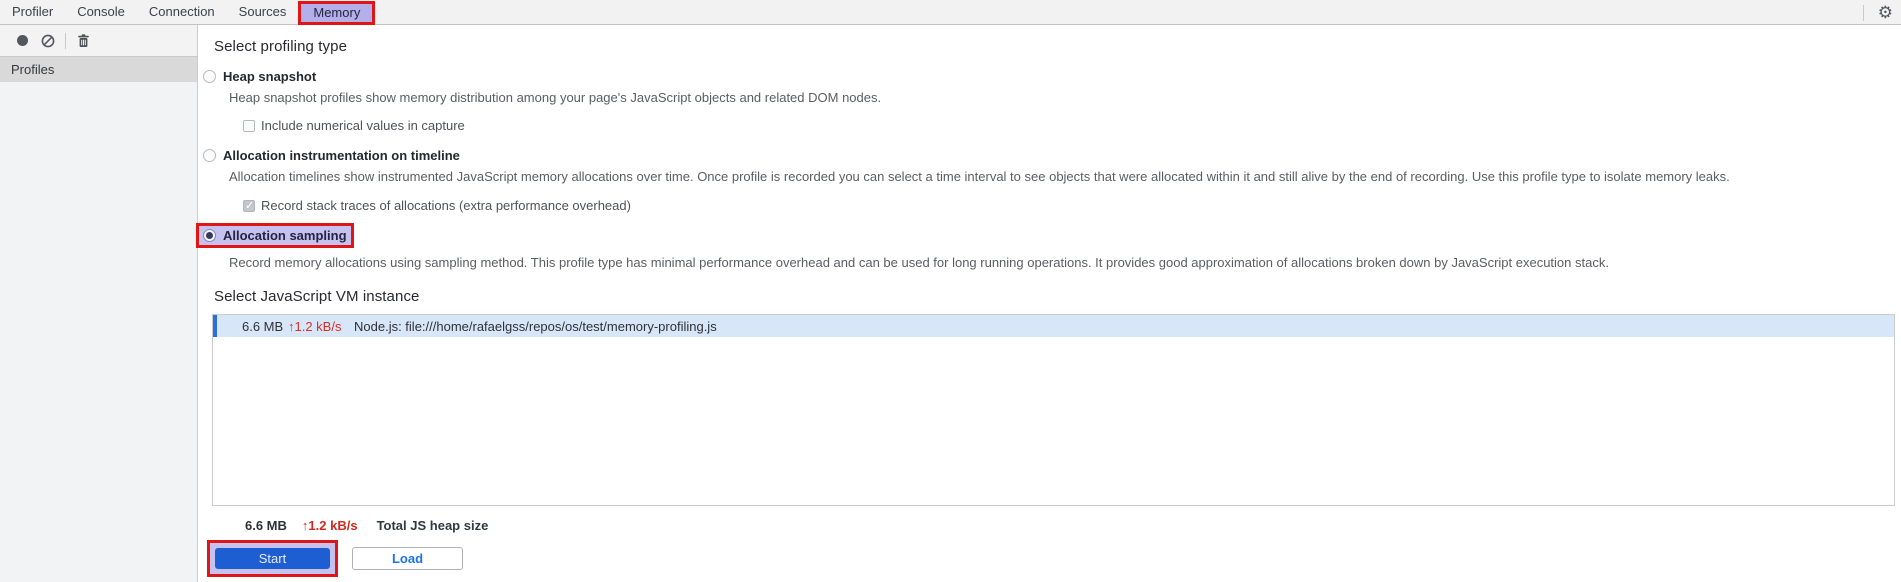 This screenshot has width=1901, height=582. I want to click on total-heap-rate-value: ↑1.2 kB/s, so click(329, 525).